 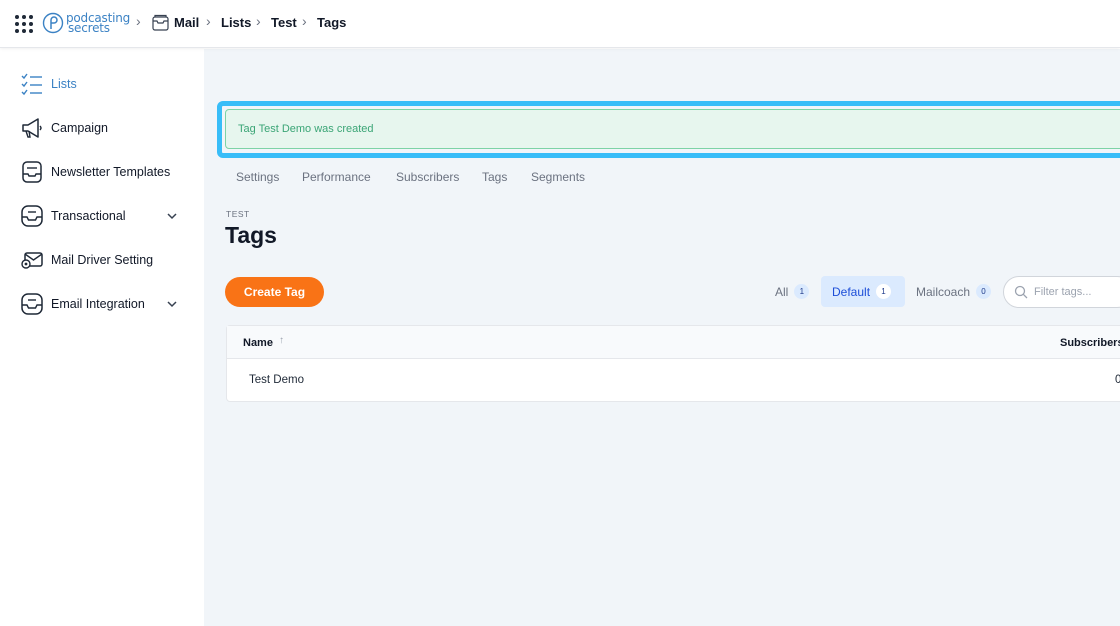 I want to click on sidebar-item-label: Transactional, so click(x=88, y=216).